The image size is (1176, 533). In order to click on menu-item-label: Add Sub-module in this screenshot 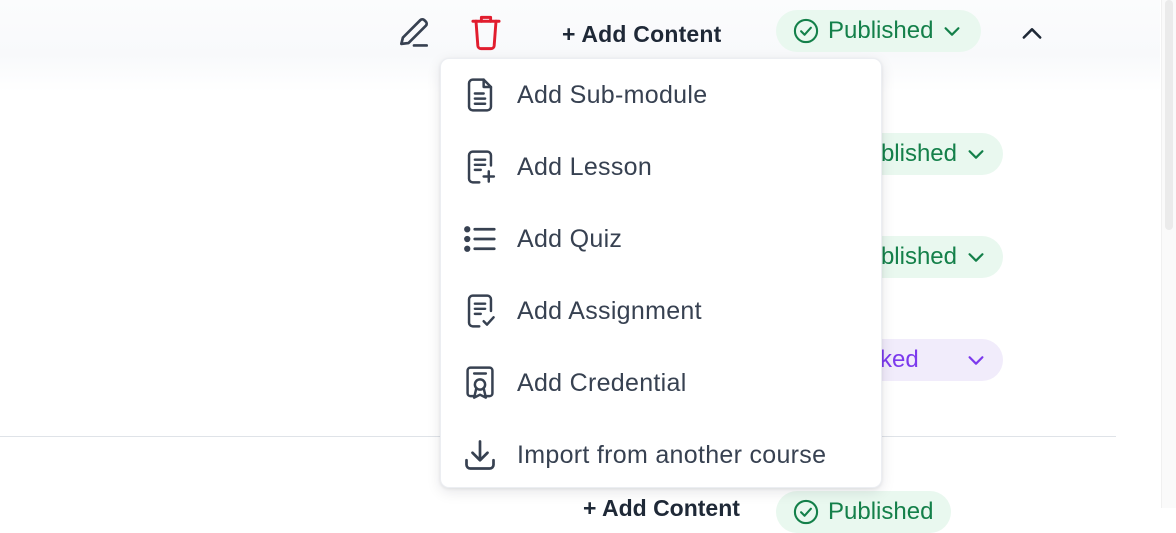, I will do `click(612, 94)`.